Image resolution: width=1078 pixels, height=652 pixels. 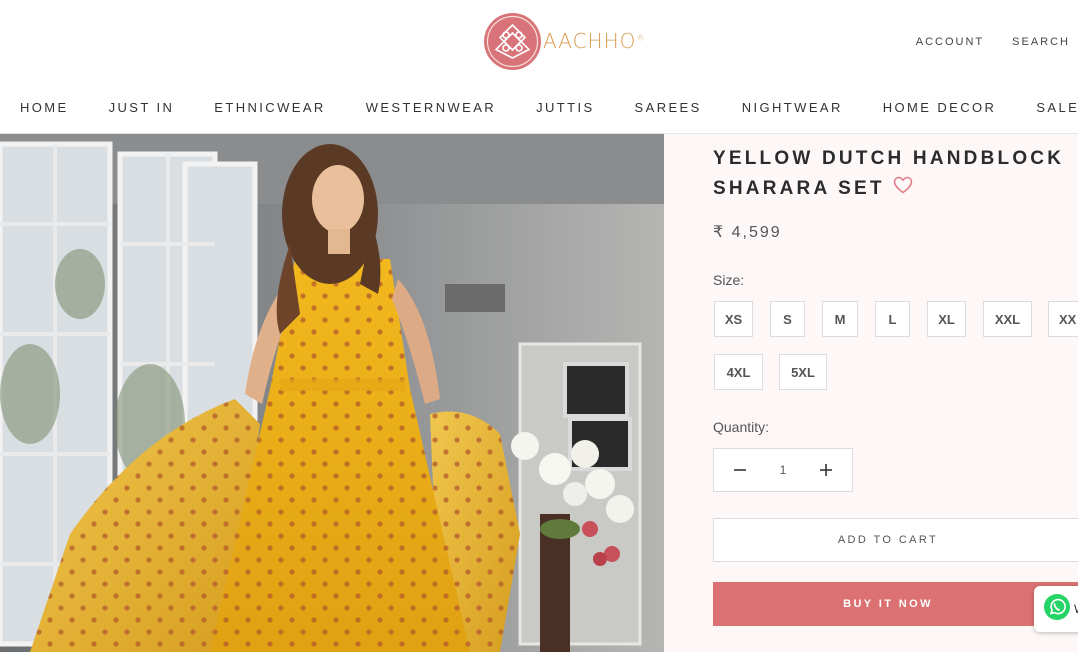 What do you see at coordinates (1007, 319) in the screenshot?
I see `size-option-xxl: XXL` at bounding box center [1007, 319].